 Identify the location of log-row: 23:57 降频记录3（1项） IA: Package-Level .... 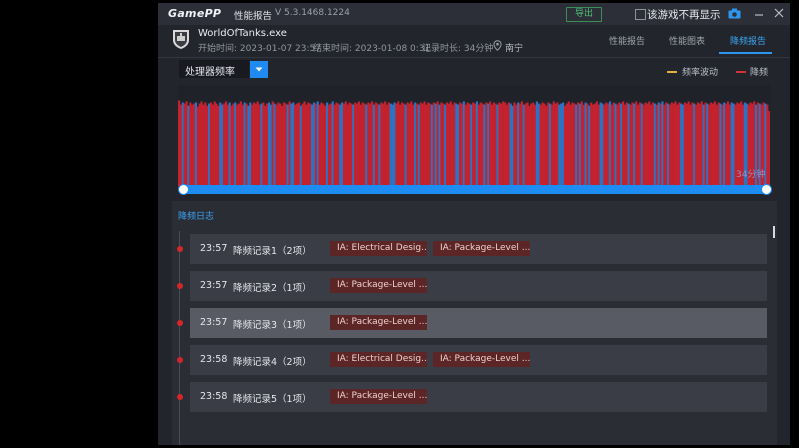
(478, 323).